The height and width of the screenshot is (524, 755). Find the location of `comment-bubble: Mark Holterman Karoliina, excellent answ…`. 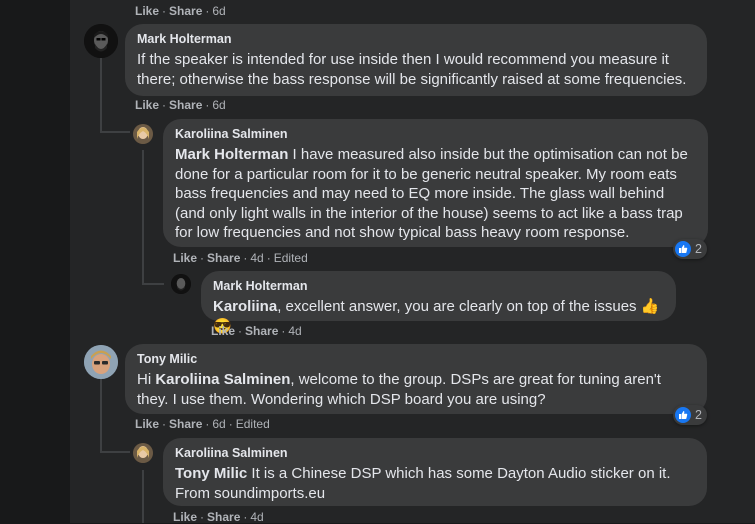

comment-bubble: Mark Holterman Karoliina, excellent answ… is located at coordinates (438, 303).